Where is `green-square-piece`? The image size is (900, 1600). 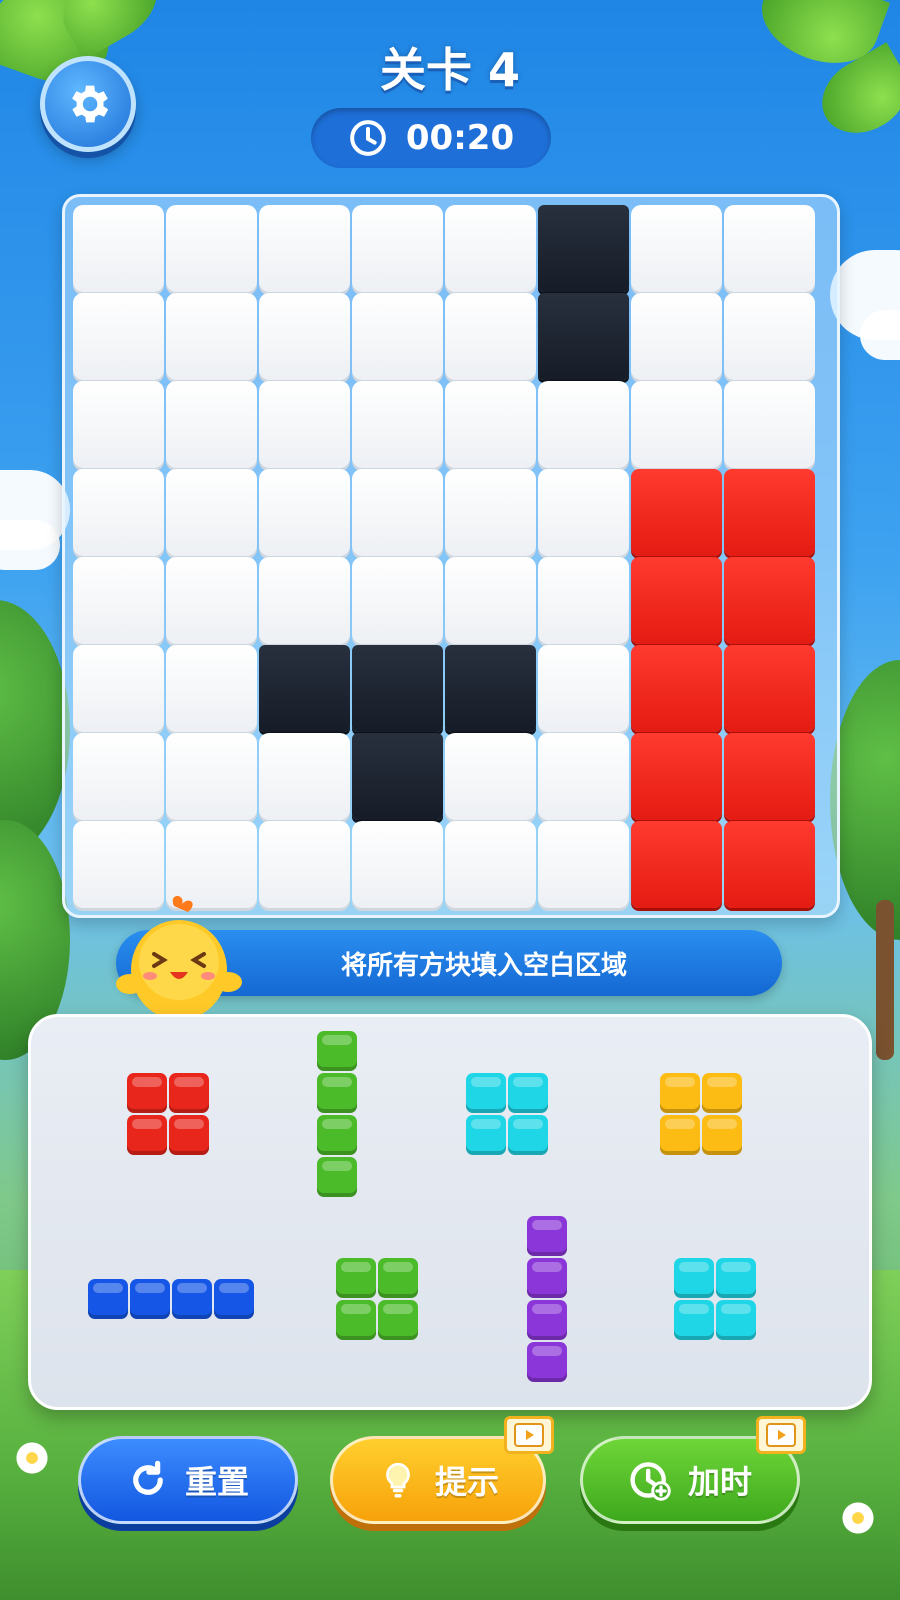 green-square-piece is located at coordinates (377, 1299).